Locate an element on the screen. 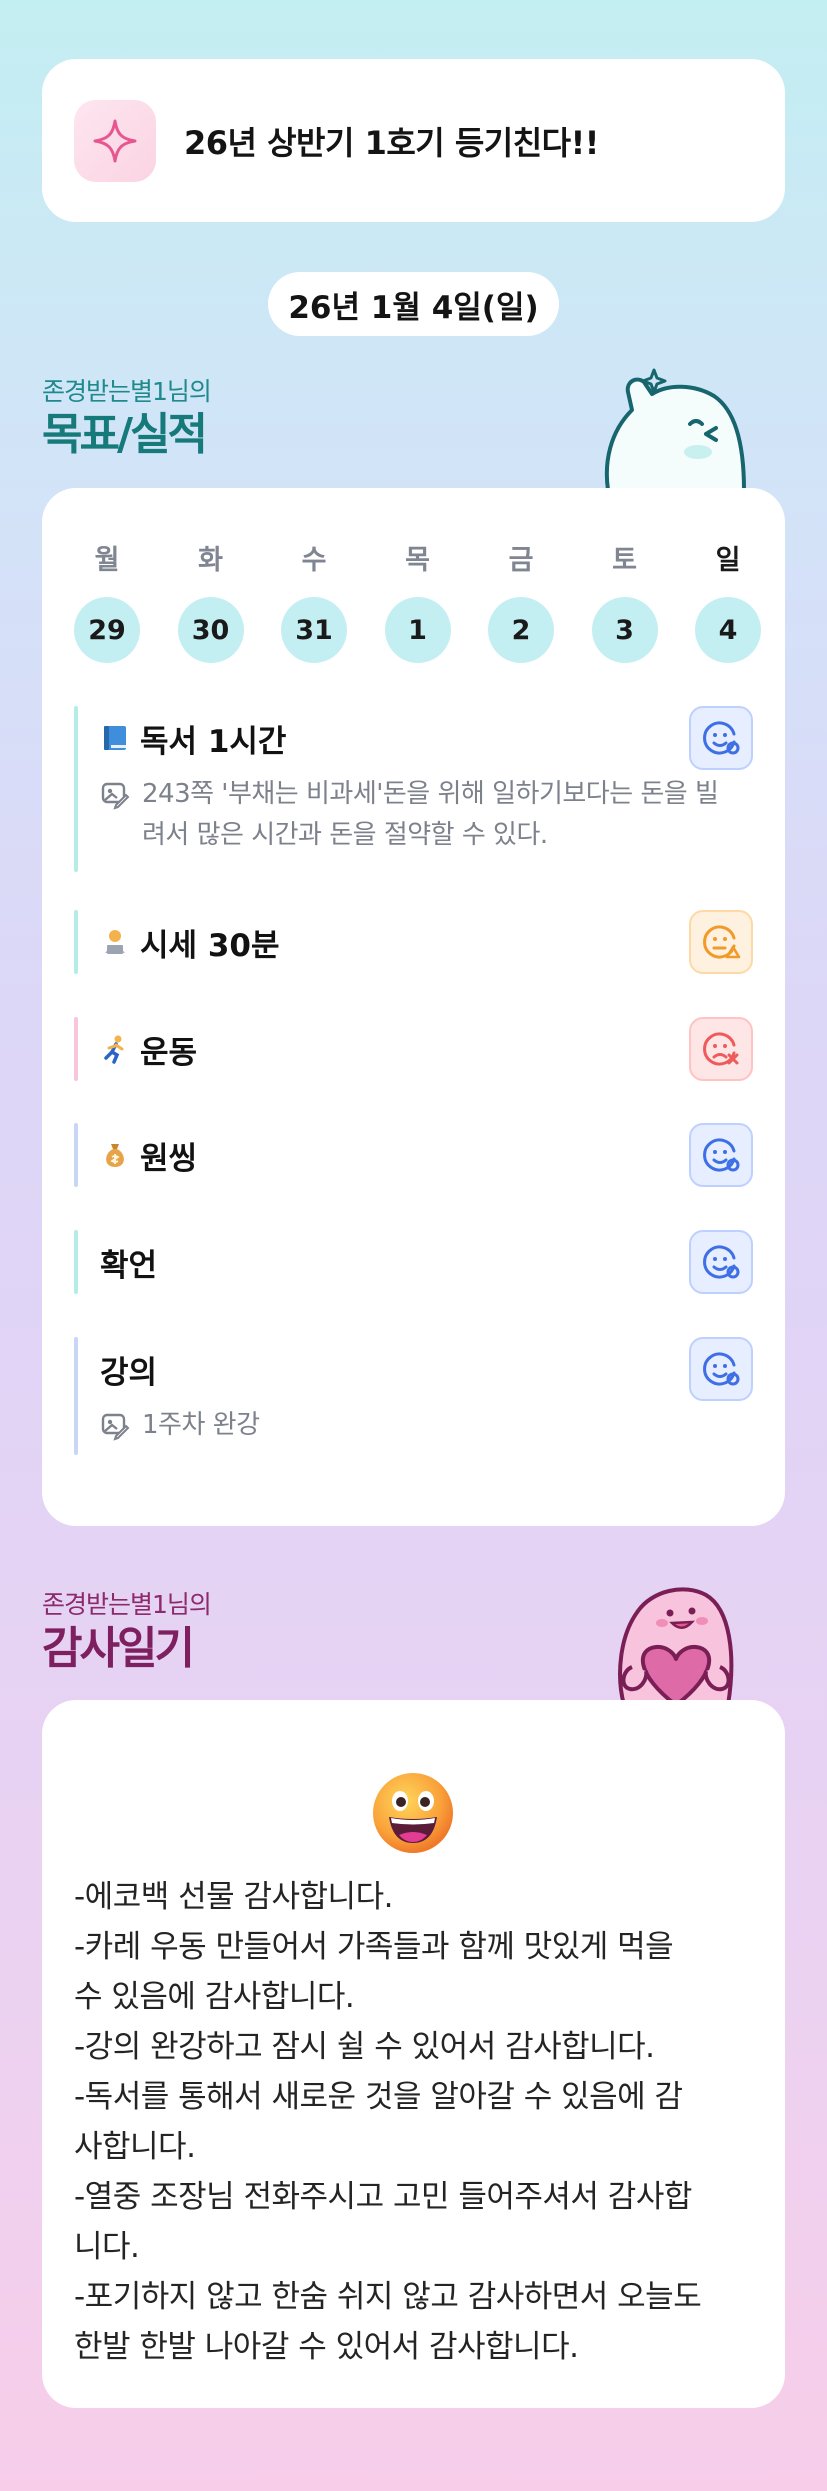 The height and width of the screenshot is (2491, 827). task-price-check: 시세 30분 is located at coordinates (413, 942).